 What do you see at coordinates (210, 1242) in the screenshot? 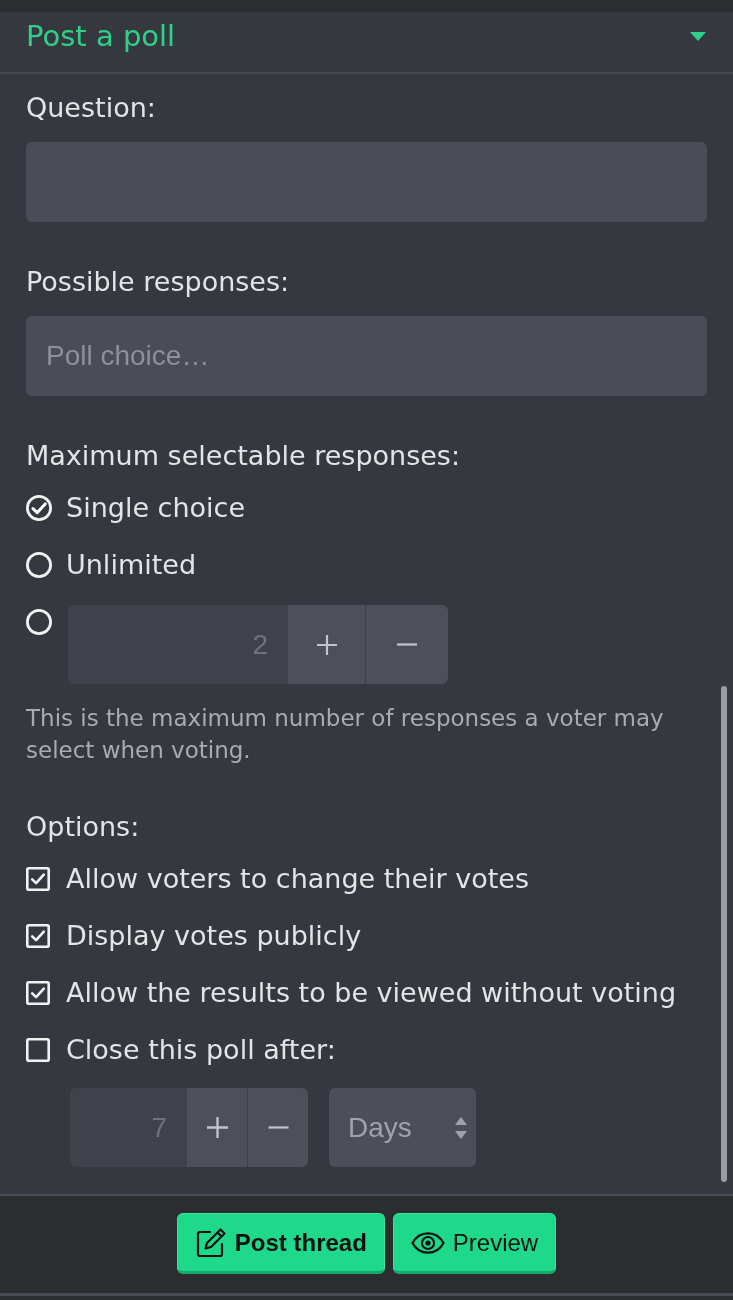
I see `edit-icon` at bounding box center [210, 1242].